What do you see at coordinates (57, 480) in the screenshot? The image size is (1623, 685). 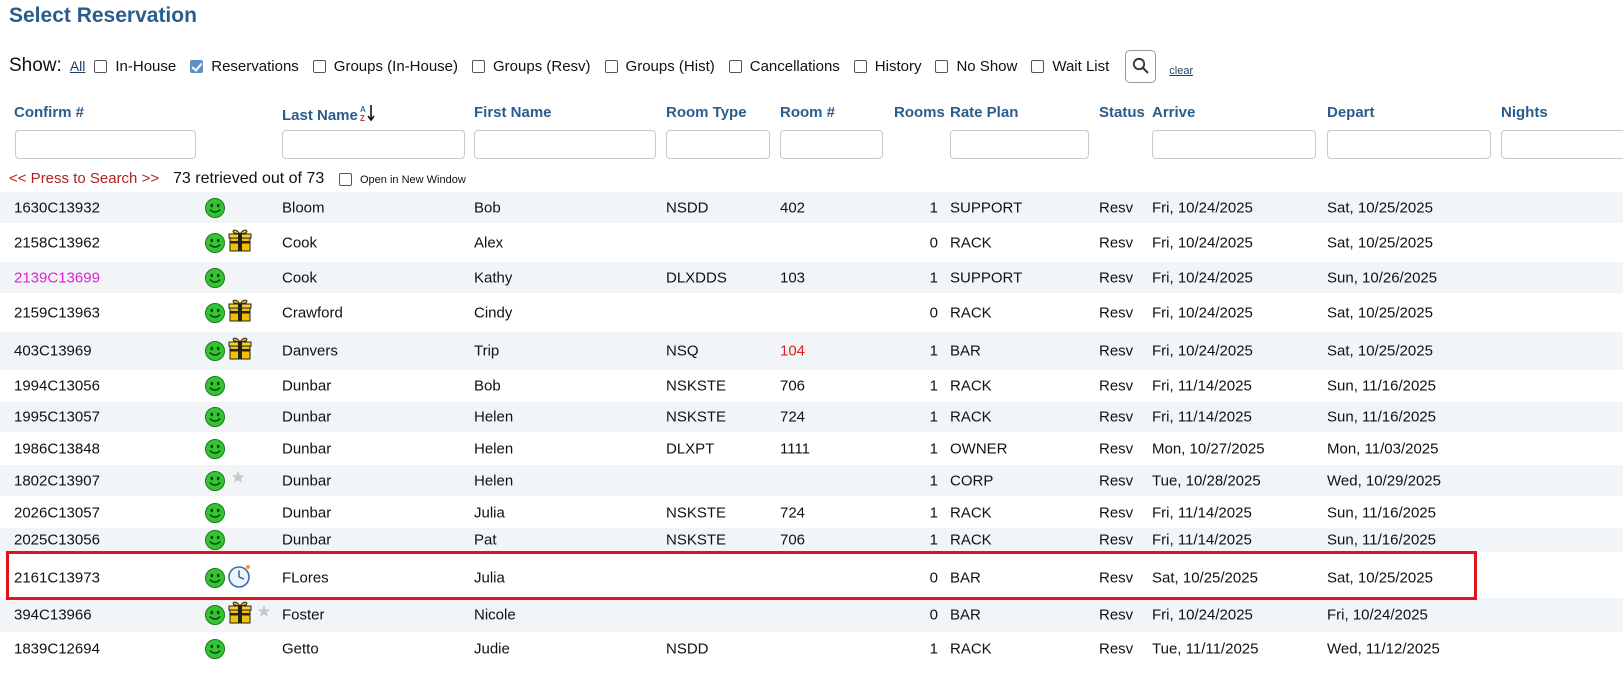 I see `confirm-number: 1802C13907` at bounding box center [57, 480].